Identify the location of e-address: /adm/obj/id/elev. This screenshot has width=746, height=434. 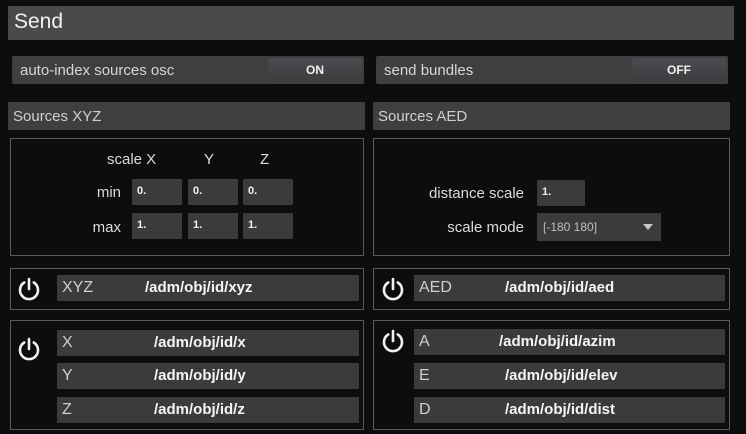
(561, 375).